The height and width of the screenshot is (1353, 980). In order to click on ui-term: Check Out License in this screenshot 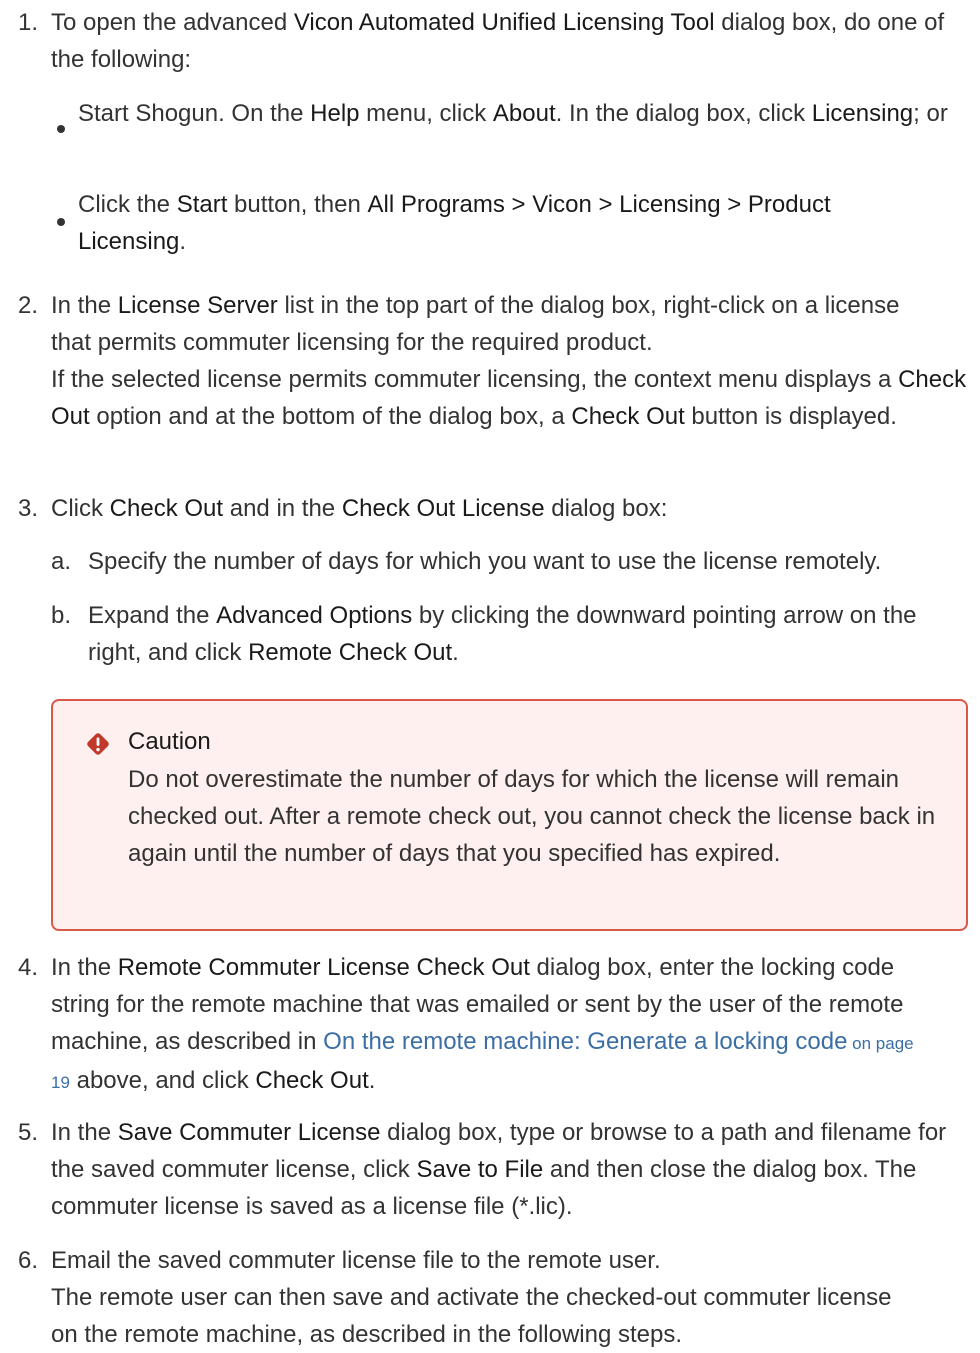, I will do `click(443, 508)`.